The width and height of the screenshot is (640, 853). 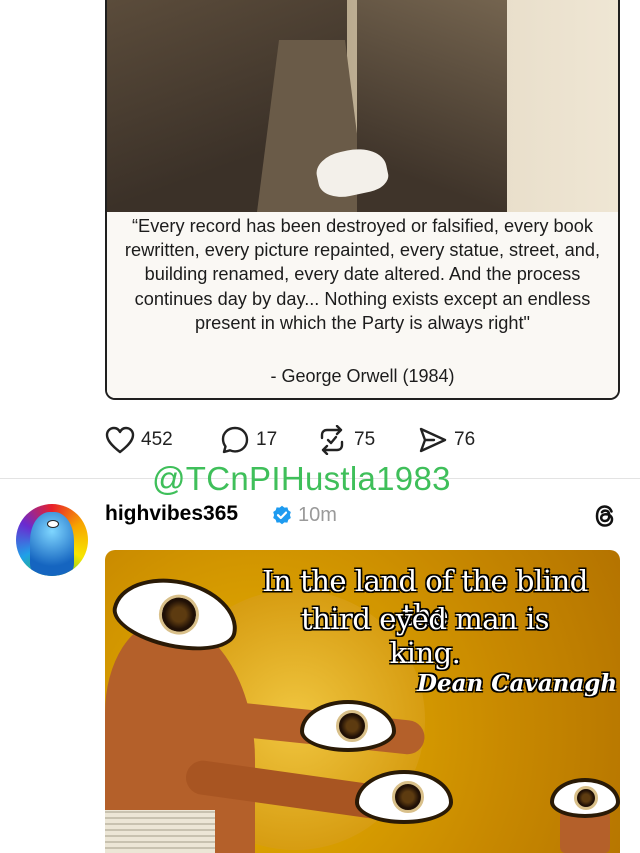 I want to click on reply-button: 17, so click(x=248, y=440).